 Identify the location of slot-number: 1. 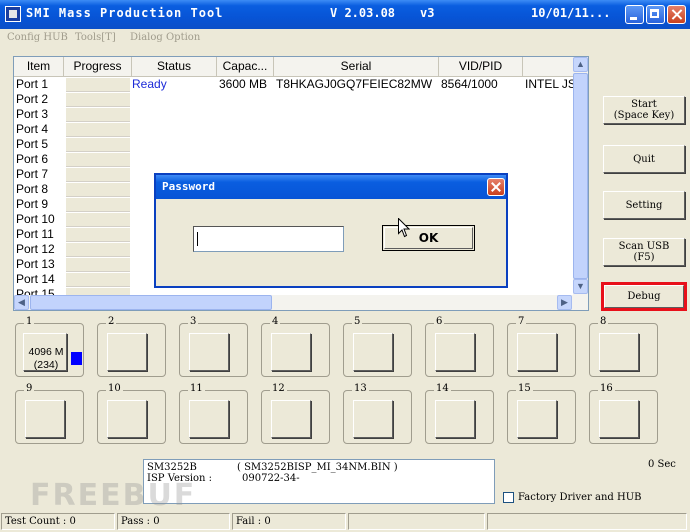
(29, 321).